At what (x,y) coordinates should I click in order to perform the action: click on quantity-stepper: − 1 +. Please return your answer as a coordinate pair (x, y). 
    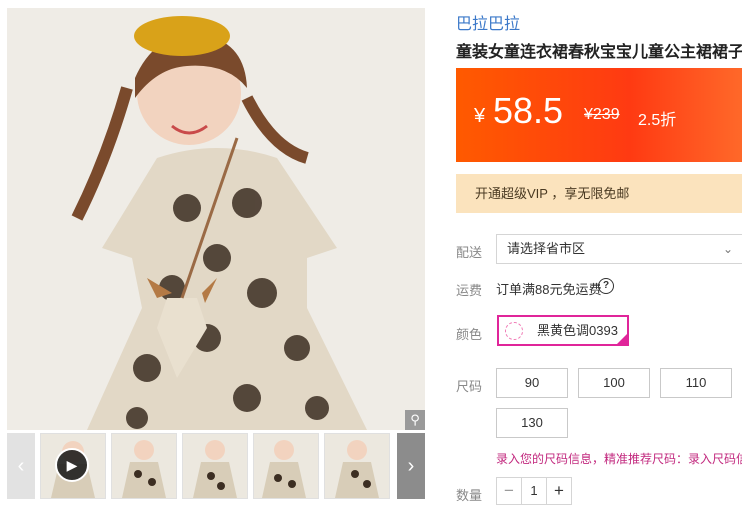
    Looking at the image, I should click on (534, 491).